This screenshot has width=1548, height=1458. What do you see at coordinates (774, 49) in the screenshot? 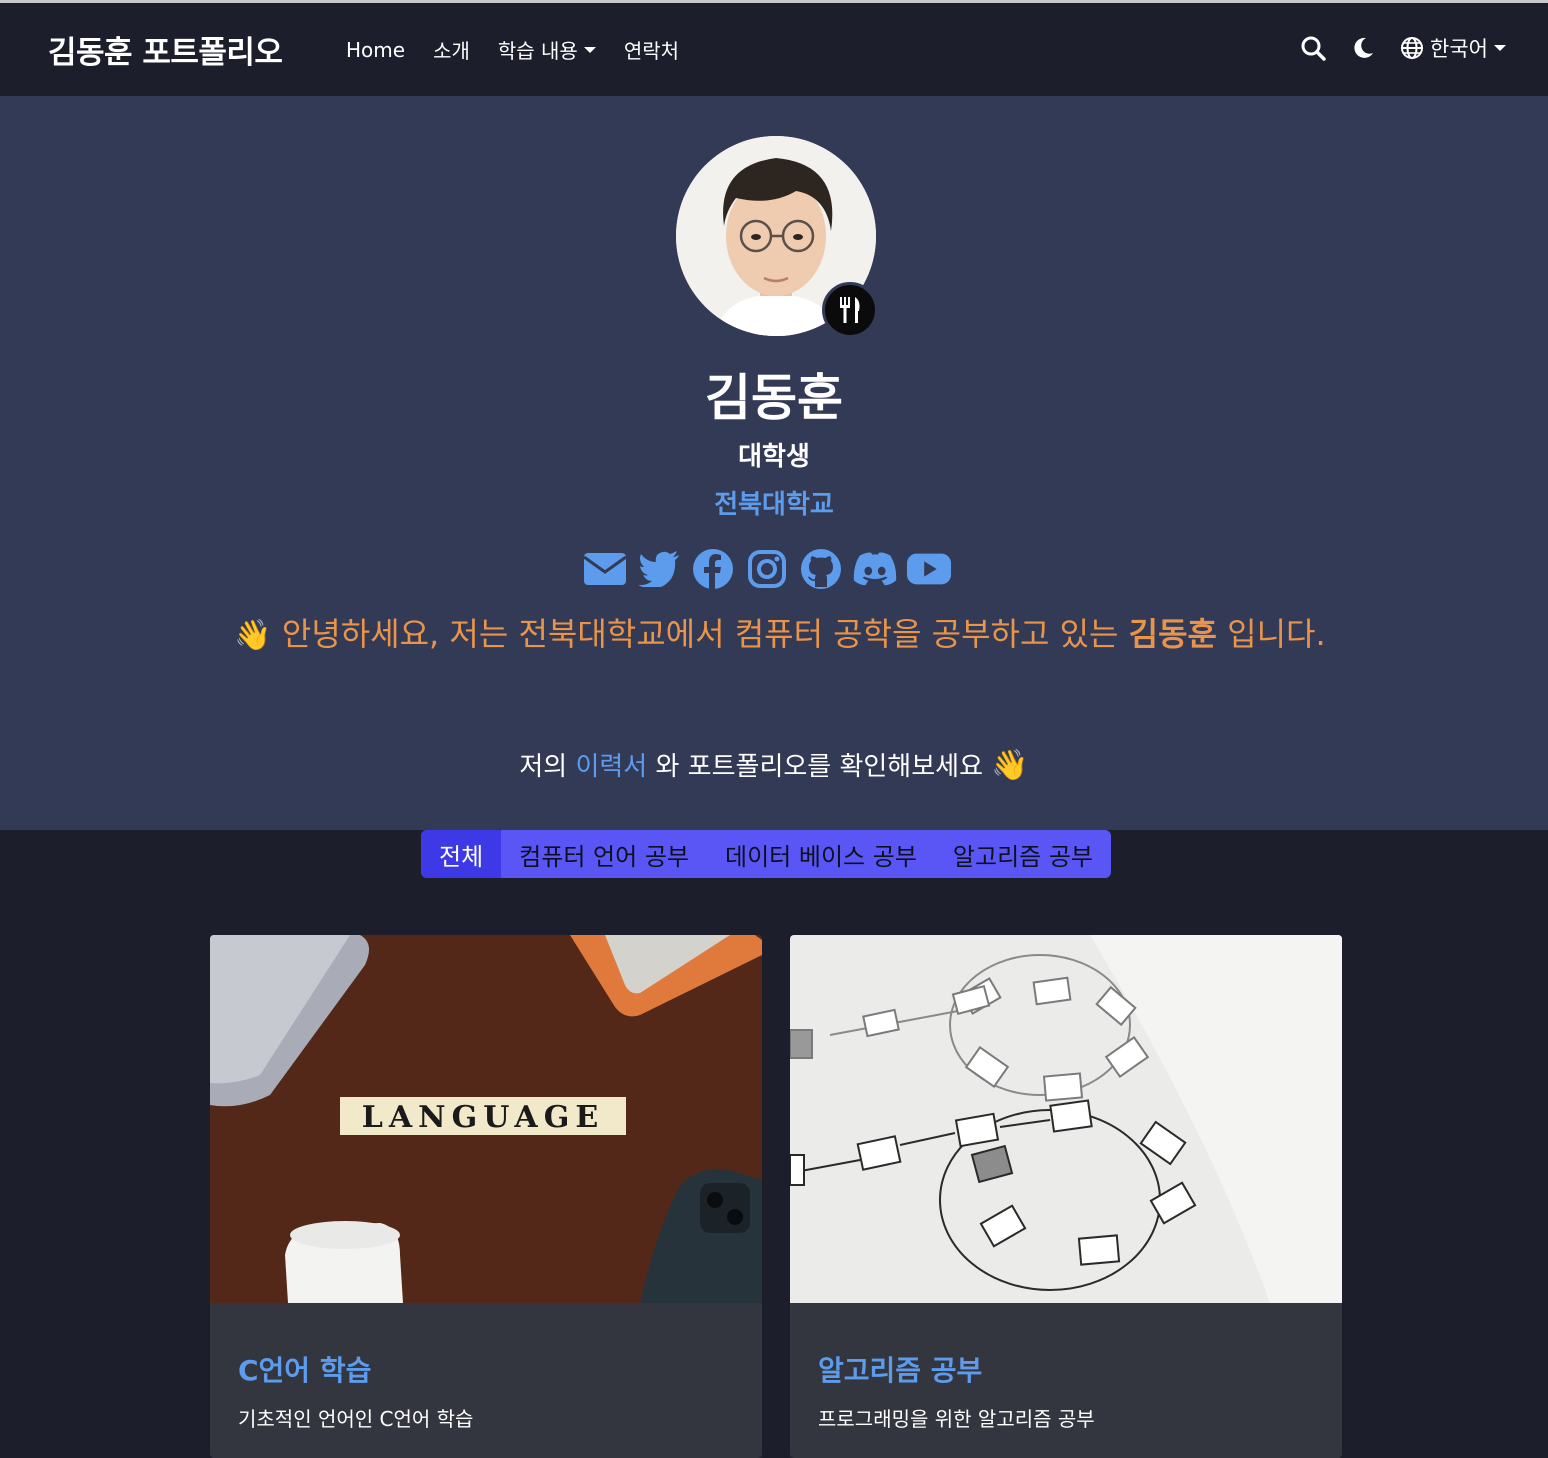
I see `navbar: 김동훈 포트폴리오 Home 소개 학습 내용 연락처 한국어` at bounding box center [774, 49].